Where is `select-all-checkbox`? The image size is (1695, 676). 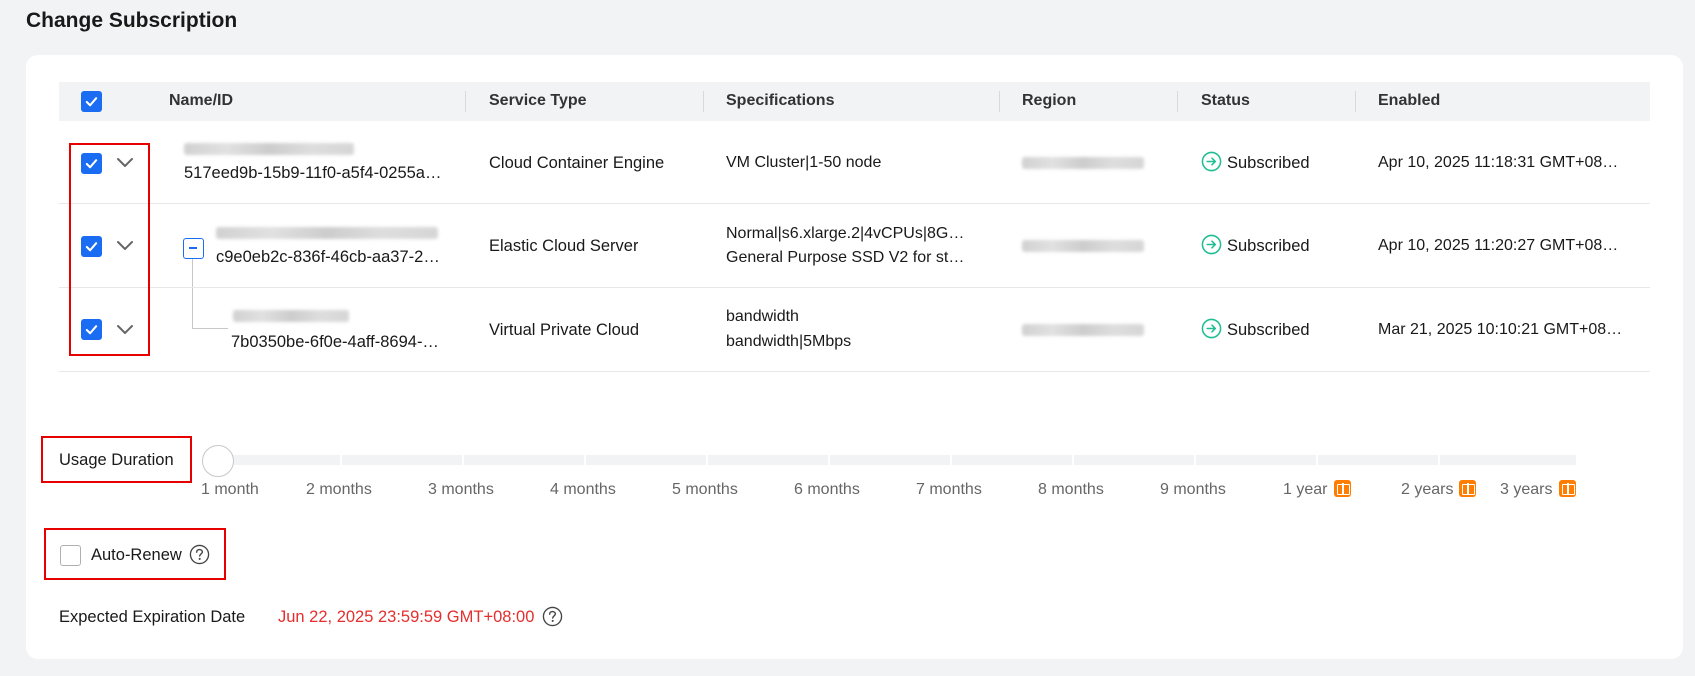
select-all-checkbox is located at coordinates (91, 101).